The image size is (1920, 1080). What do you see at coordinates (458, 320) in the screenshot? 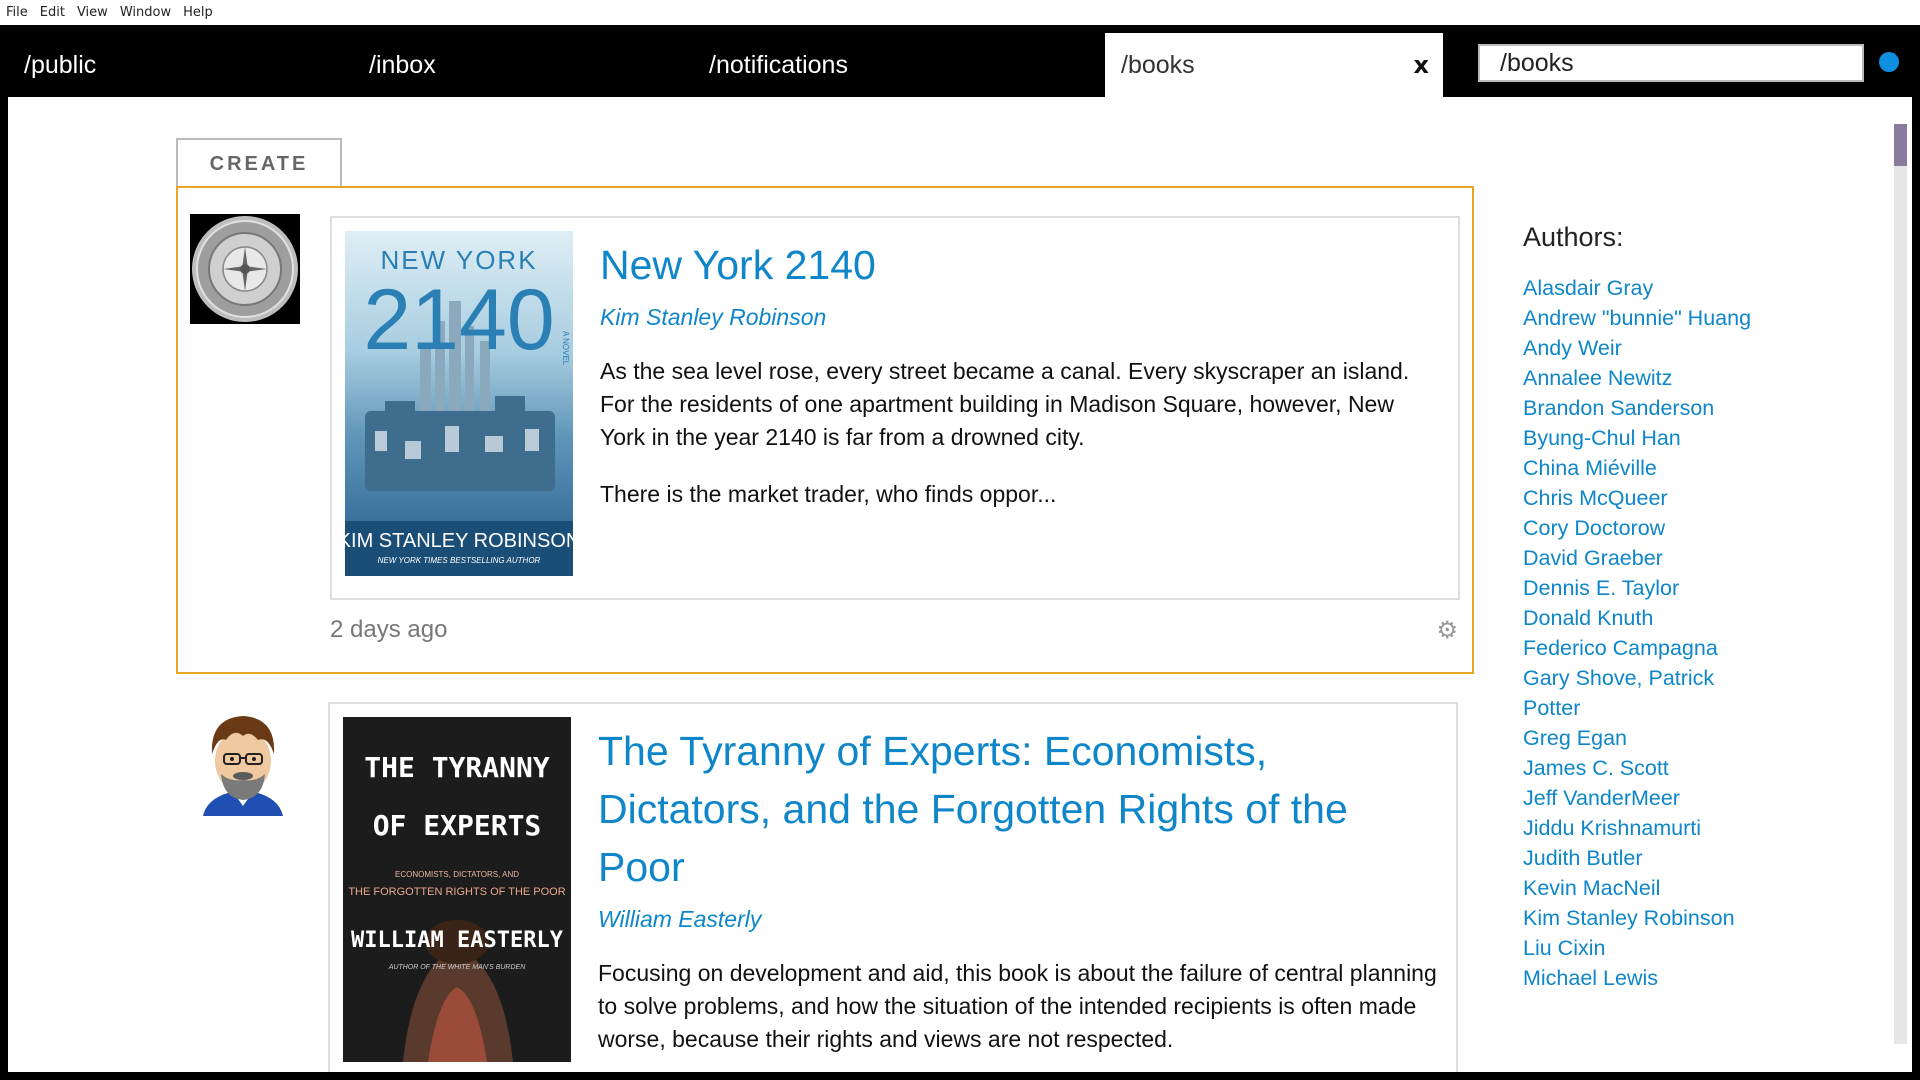
I see `cover-text: 2140` at bounding box center [458, 320].